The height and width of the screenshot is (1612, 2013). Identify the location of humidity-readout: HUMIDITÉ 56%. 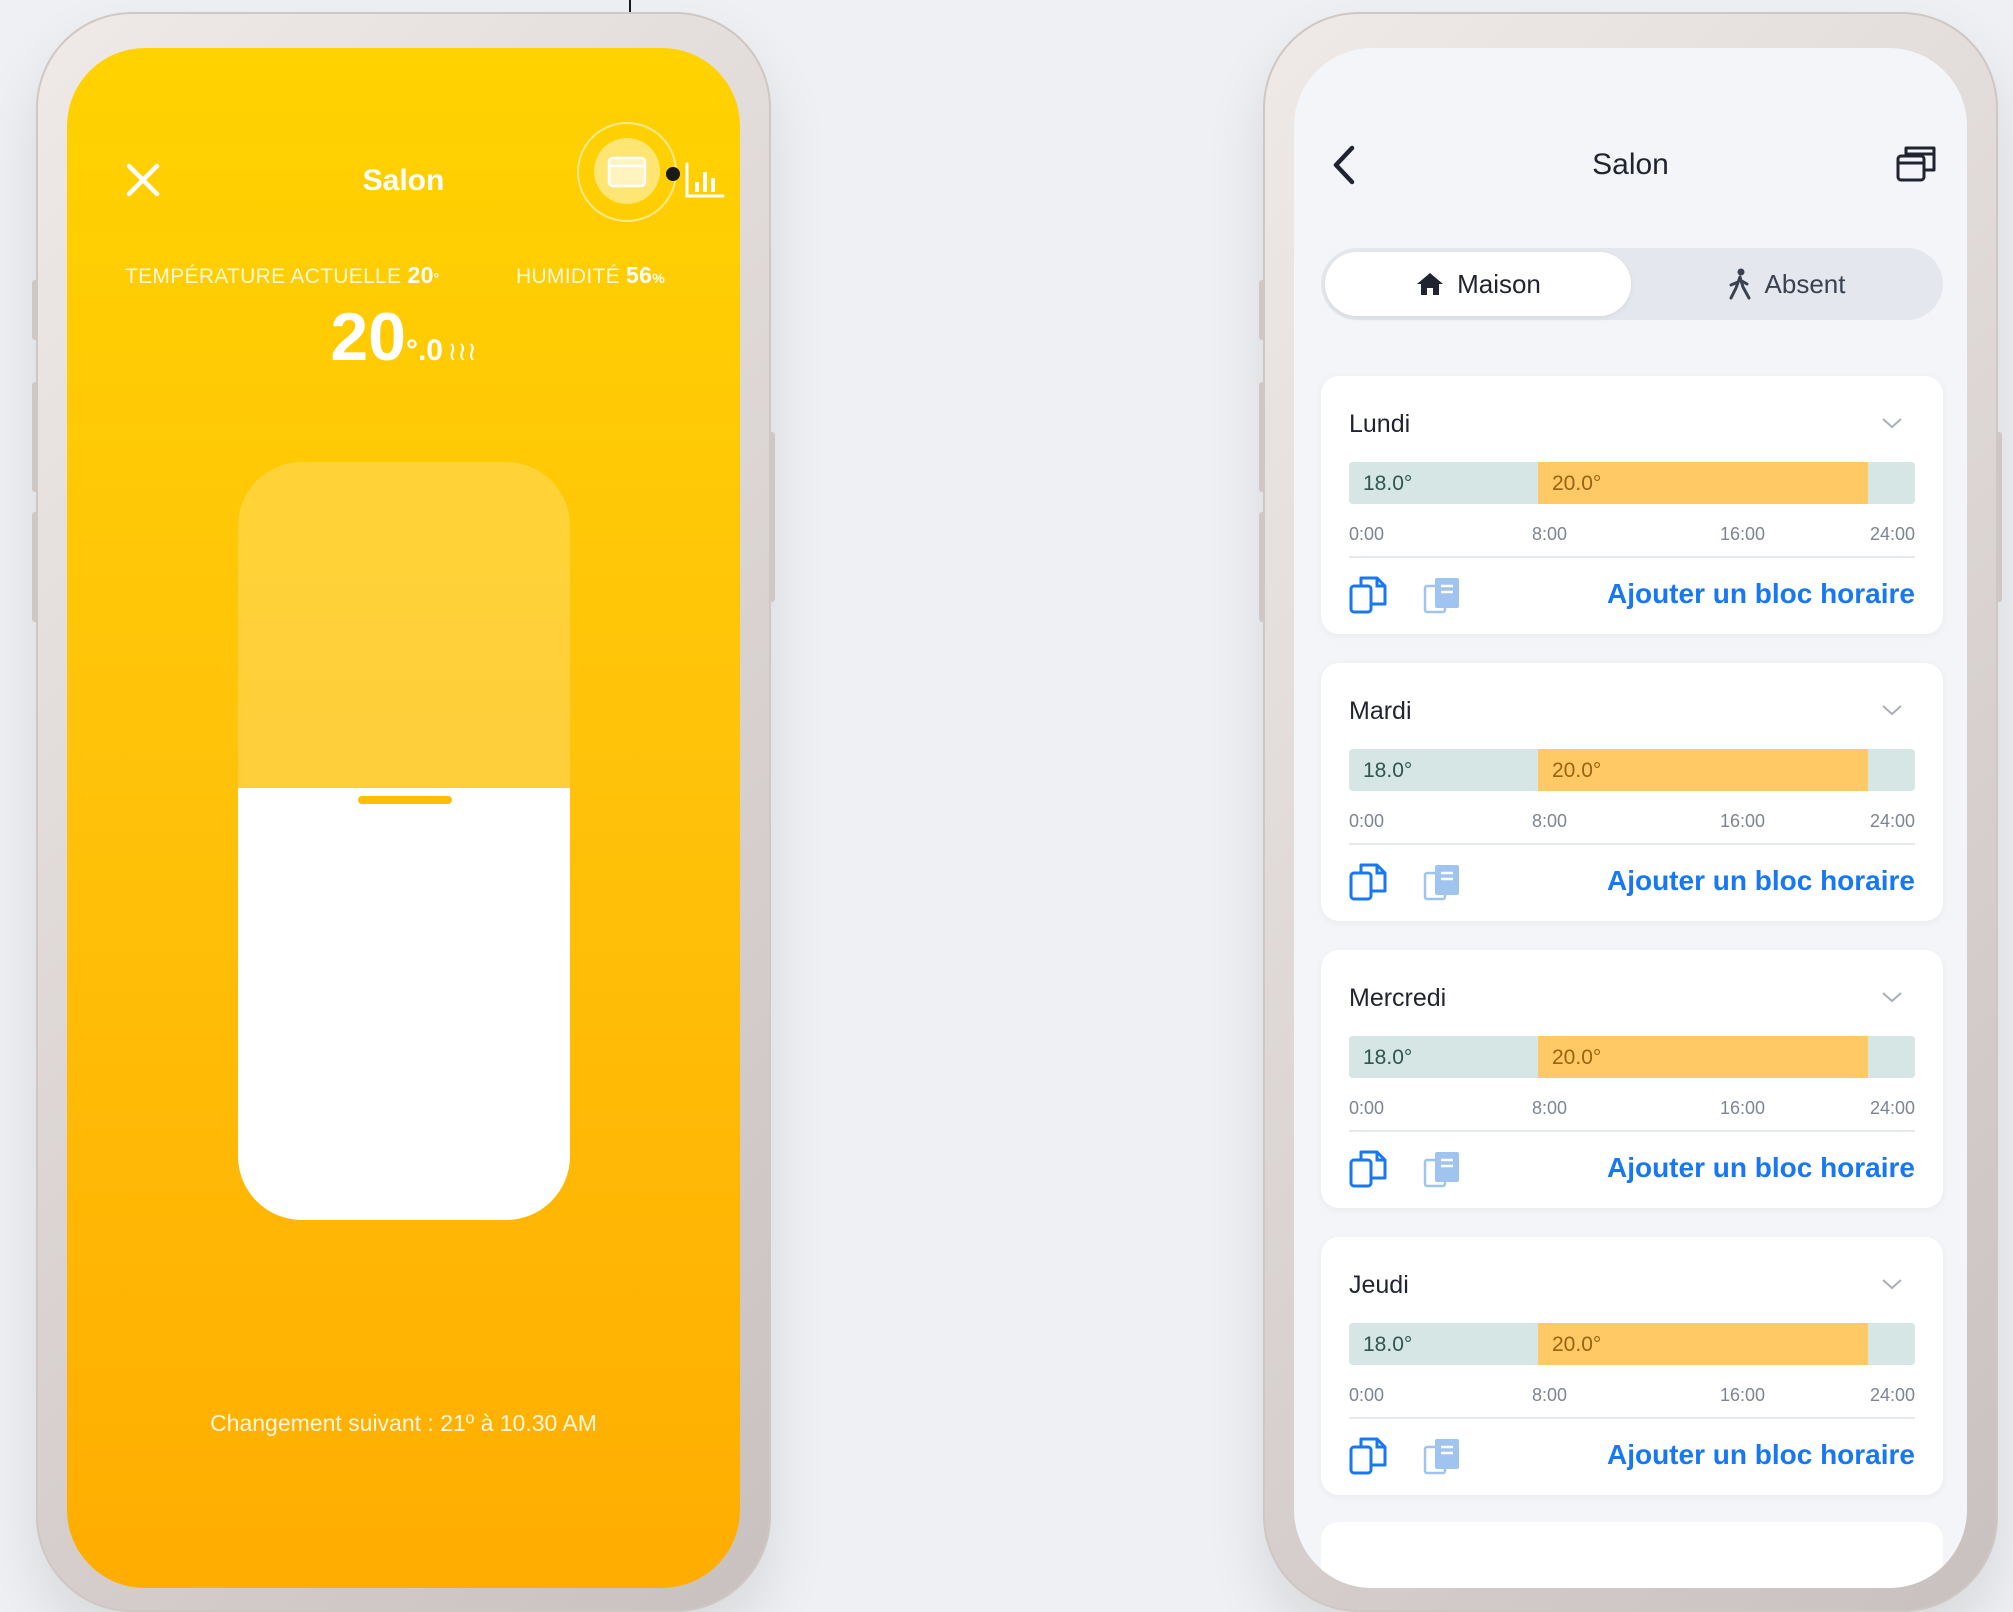
(590, 275).